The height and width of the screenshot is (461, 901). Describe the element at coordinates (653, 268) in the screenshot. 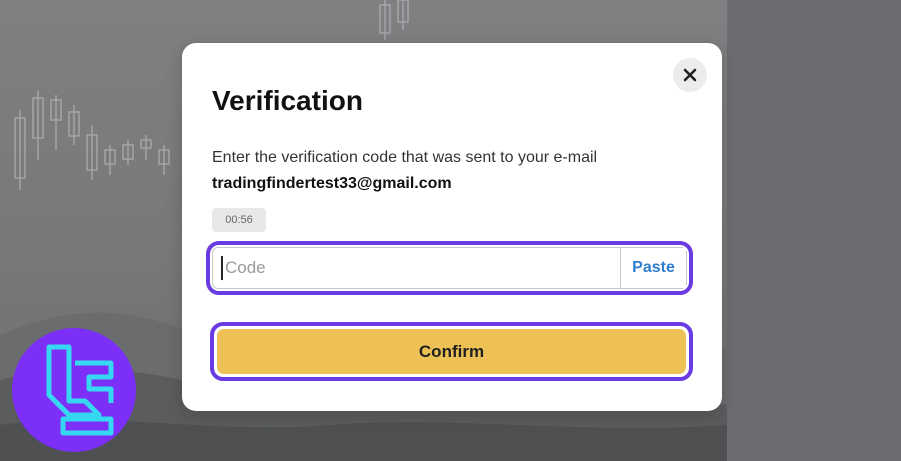

I see `paste-button: Paste` at that location.